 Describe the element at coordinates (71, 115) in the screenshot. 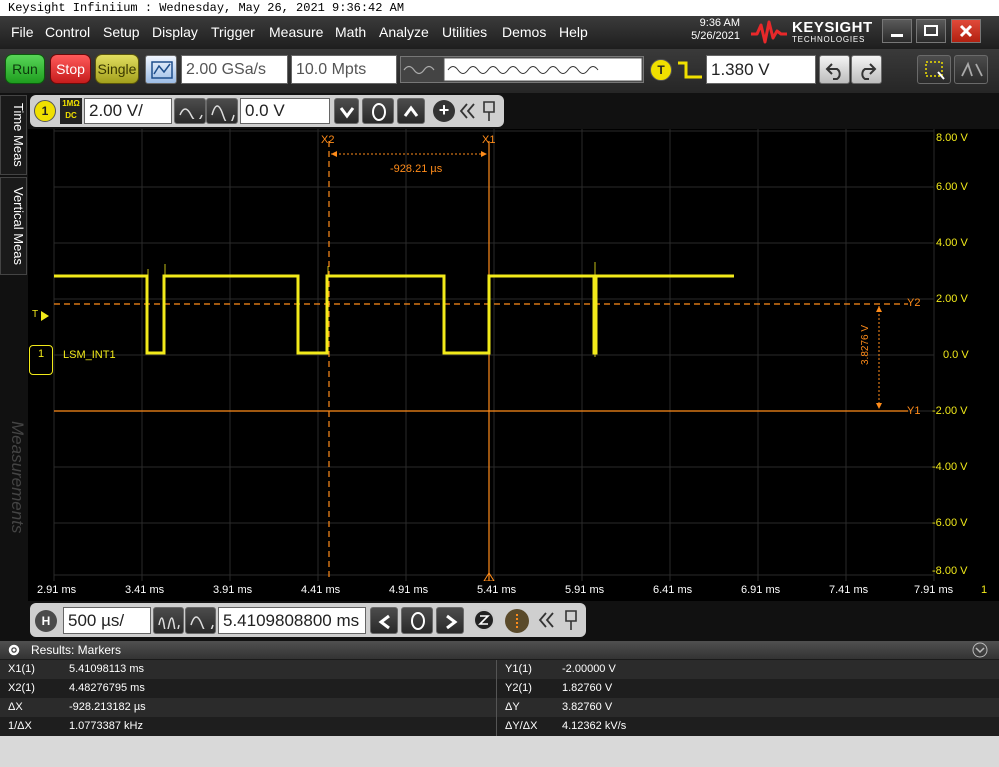

I see `coupling-label: DC` at that location.